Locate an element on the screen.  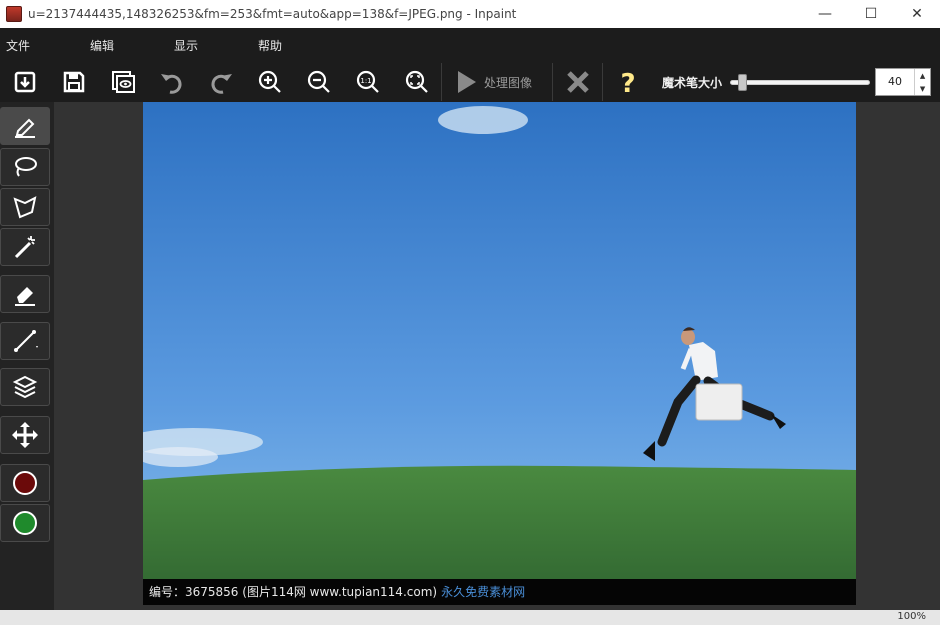
zoom-out-button is located at coordinates (318, 82).